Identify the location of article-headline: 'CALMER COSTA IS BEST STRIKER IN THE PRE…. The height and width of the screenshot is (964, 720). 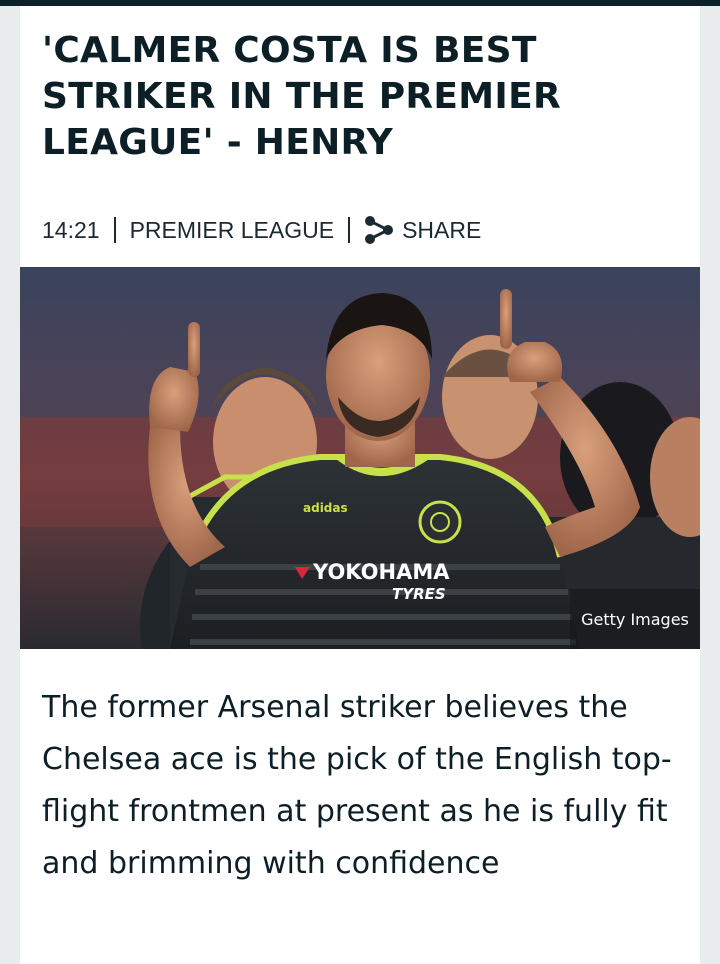
(302, 96).